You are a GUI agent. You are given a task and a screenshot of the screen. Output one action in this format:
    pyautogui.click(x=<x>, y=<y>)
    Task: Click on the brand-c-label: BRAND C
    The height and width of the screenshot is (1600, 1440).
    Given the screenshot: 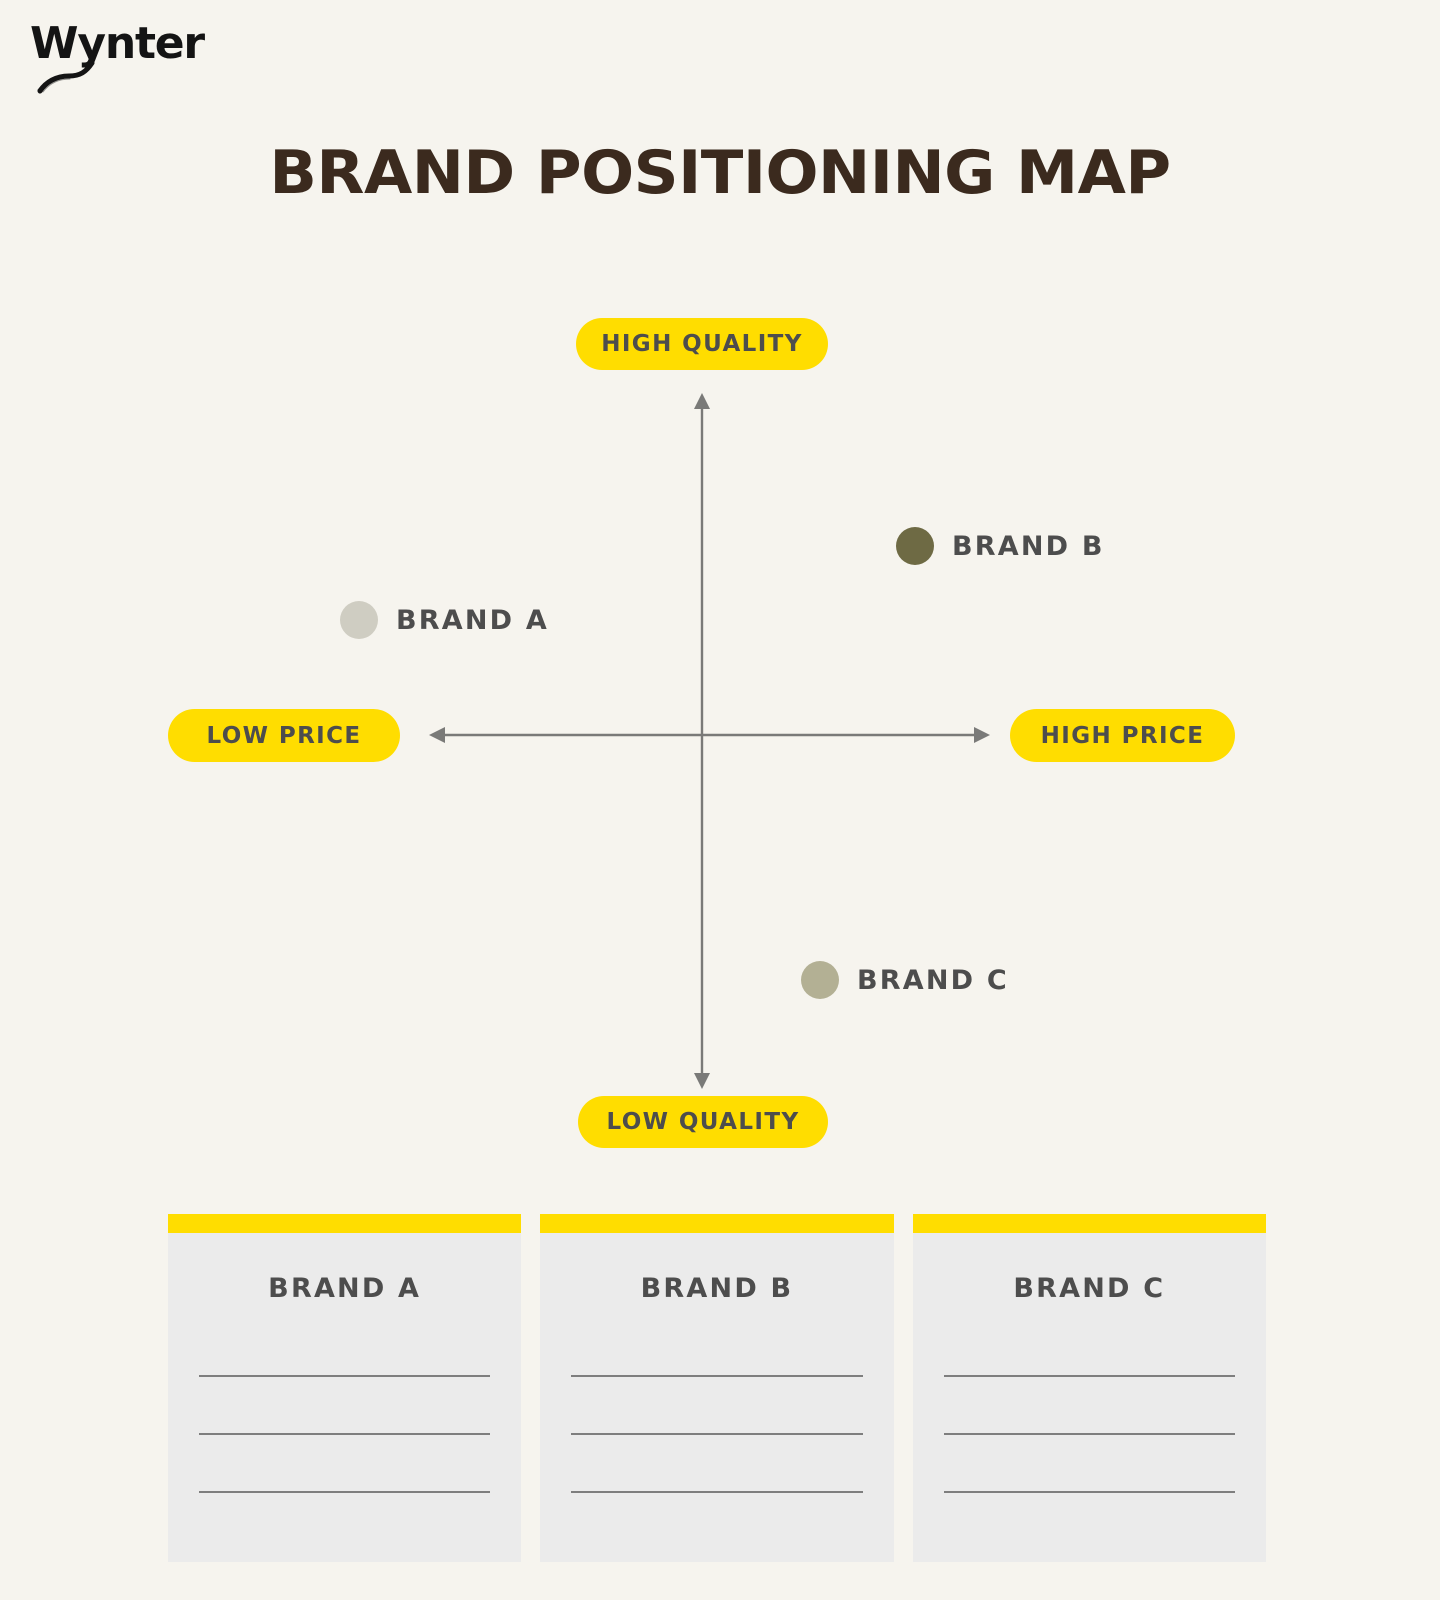 What is the action you would take?
    pyautogui.click(x=933, y=980)
    